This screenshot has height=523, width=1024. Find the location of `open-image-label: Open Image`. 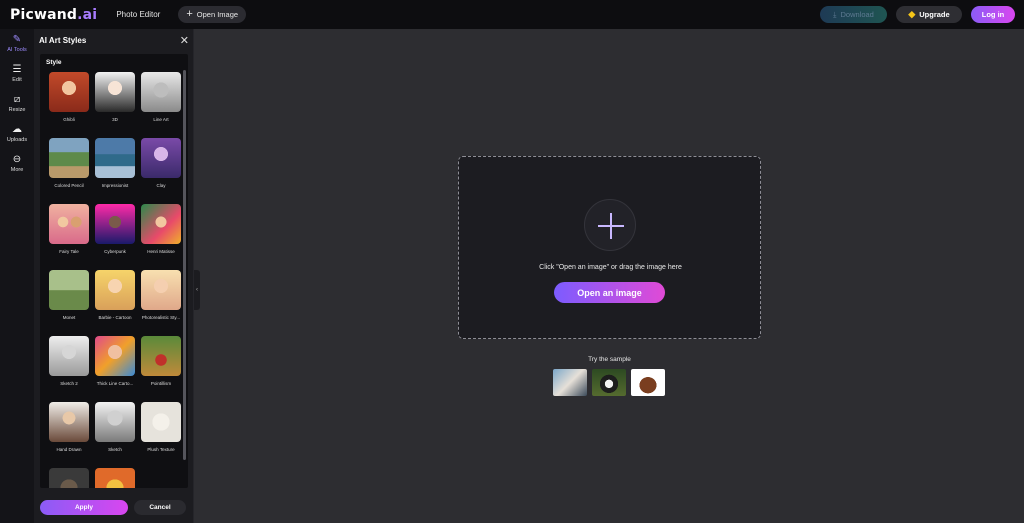

open-image-label: Open Image is located at coordinates (217, 14).